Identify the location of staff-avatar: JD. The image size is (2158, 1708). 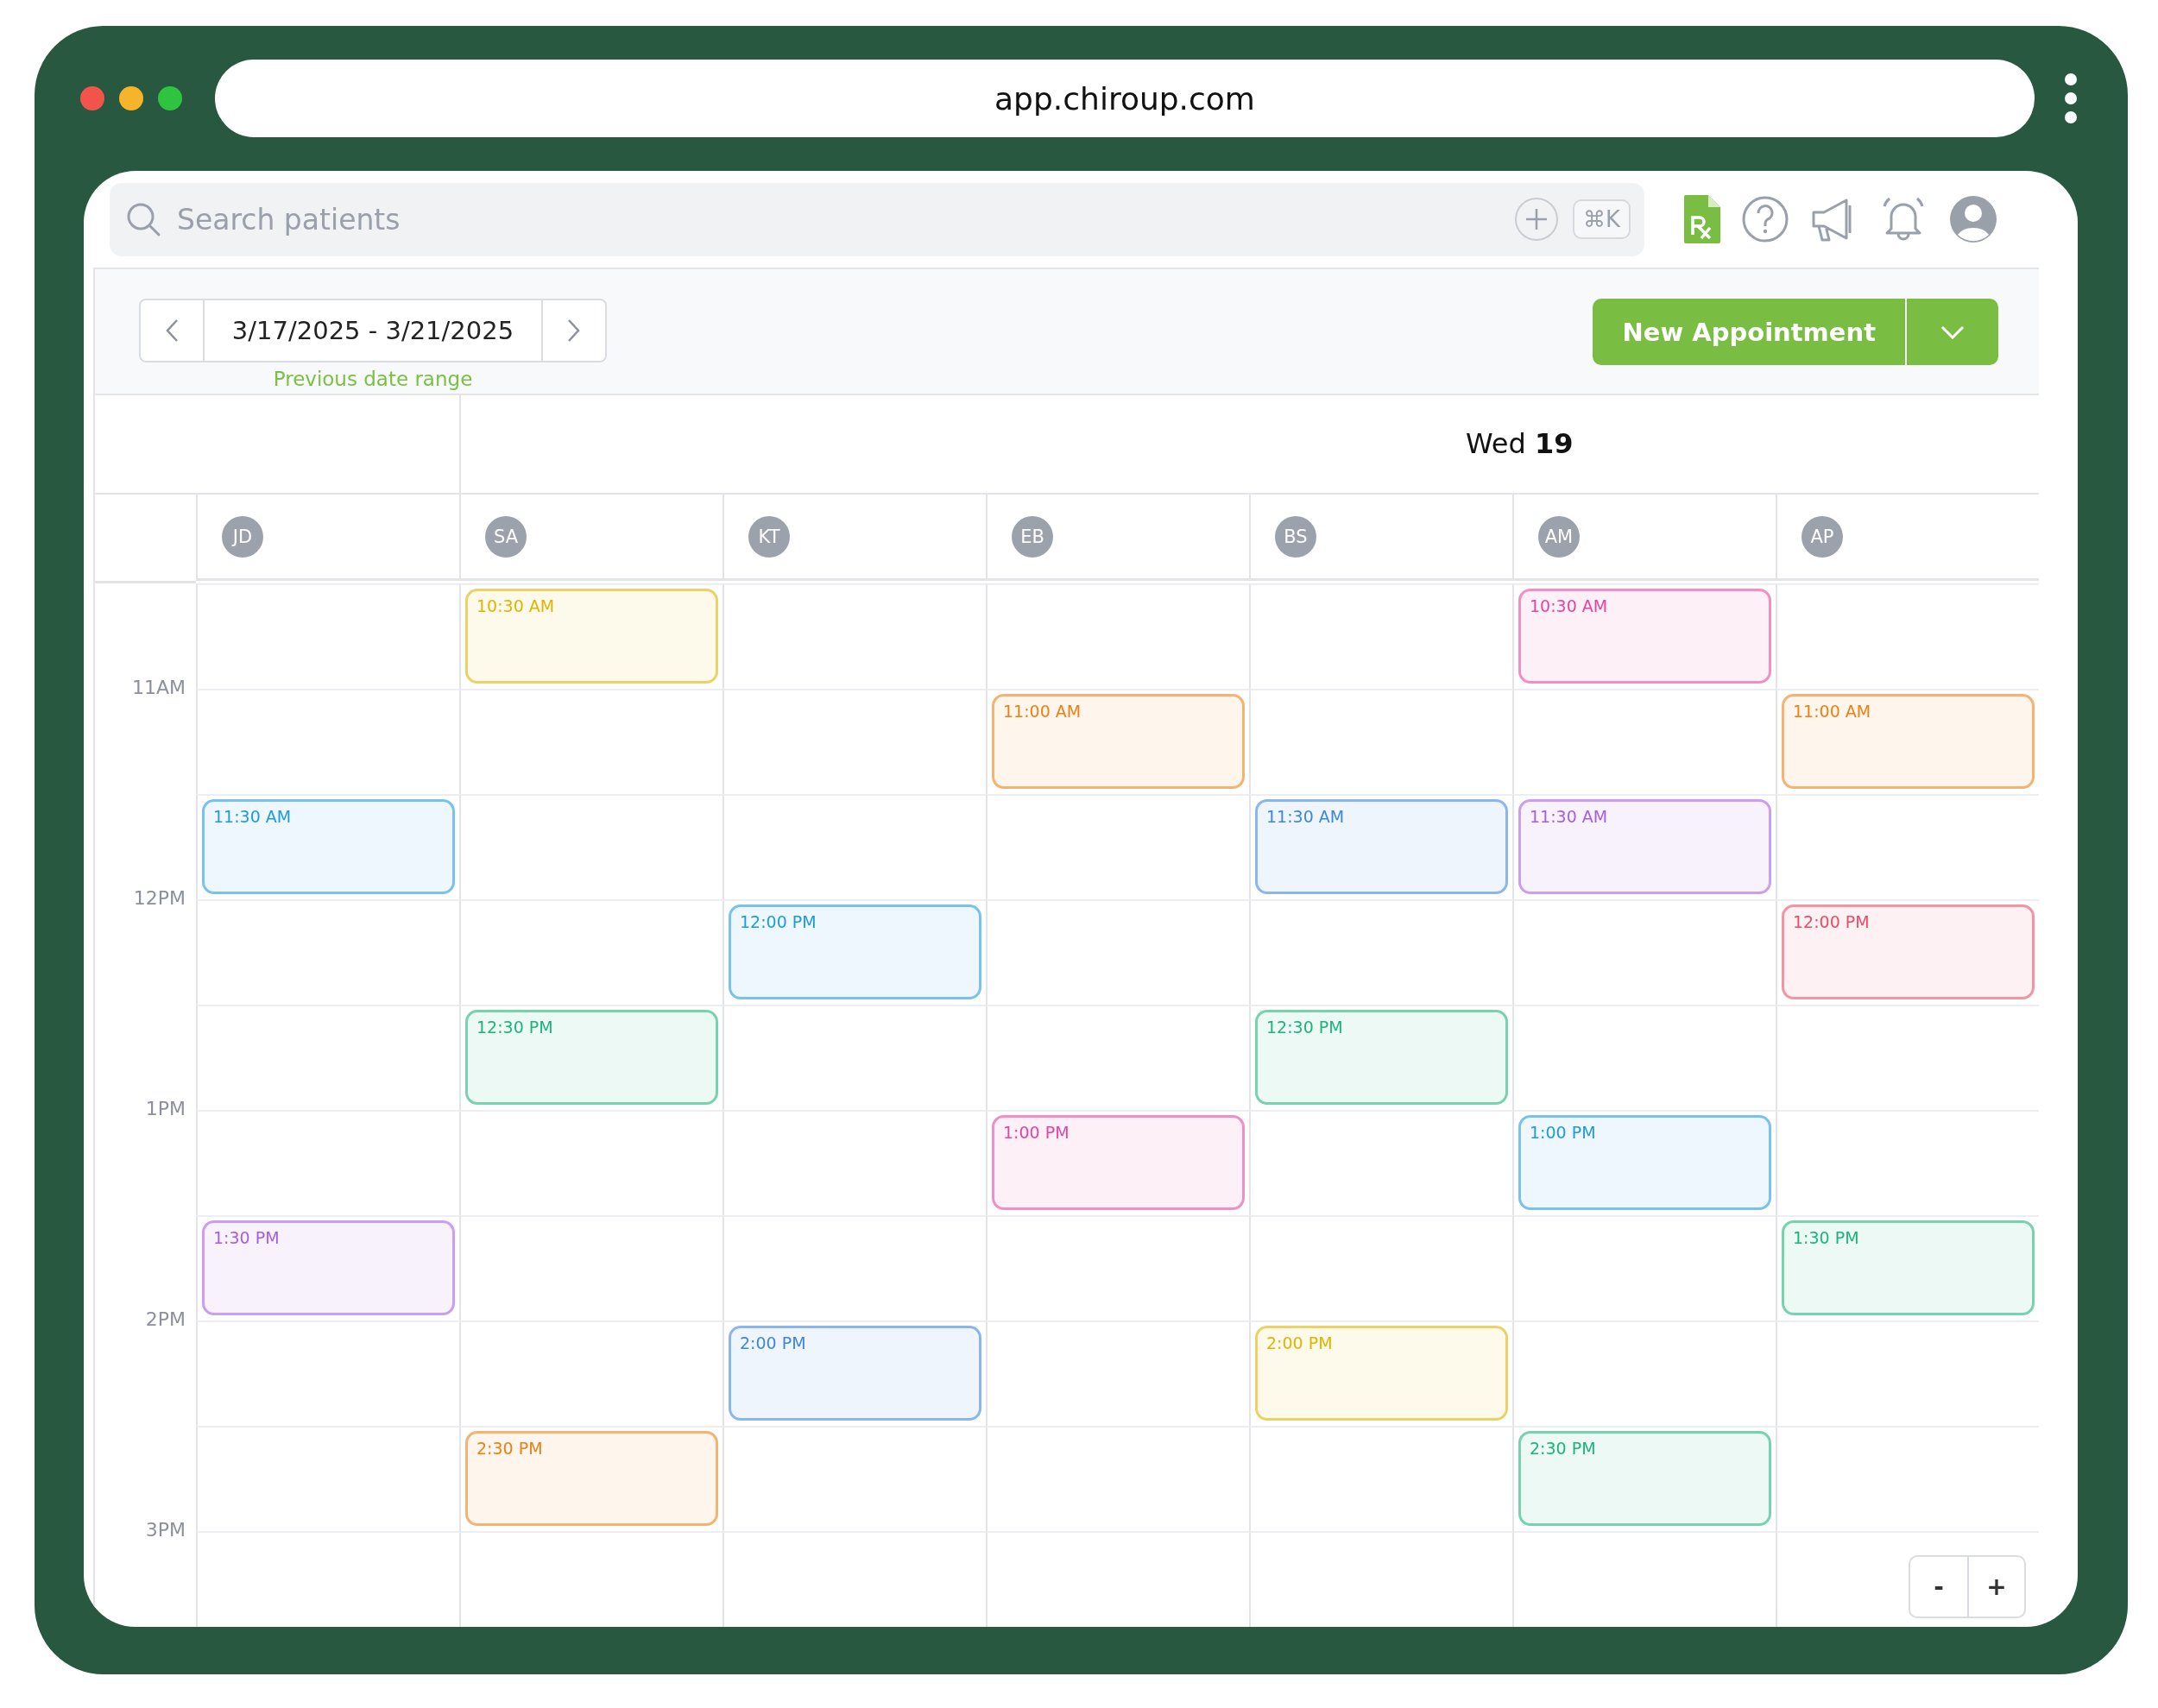
(243, 536).